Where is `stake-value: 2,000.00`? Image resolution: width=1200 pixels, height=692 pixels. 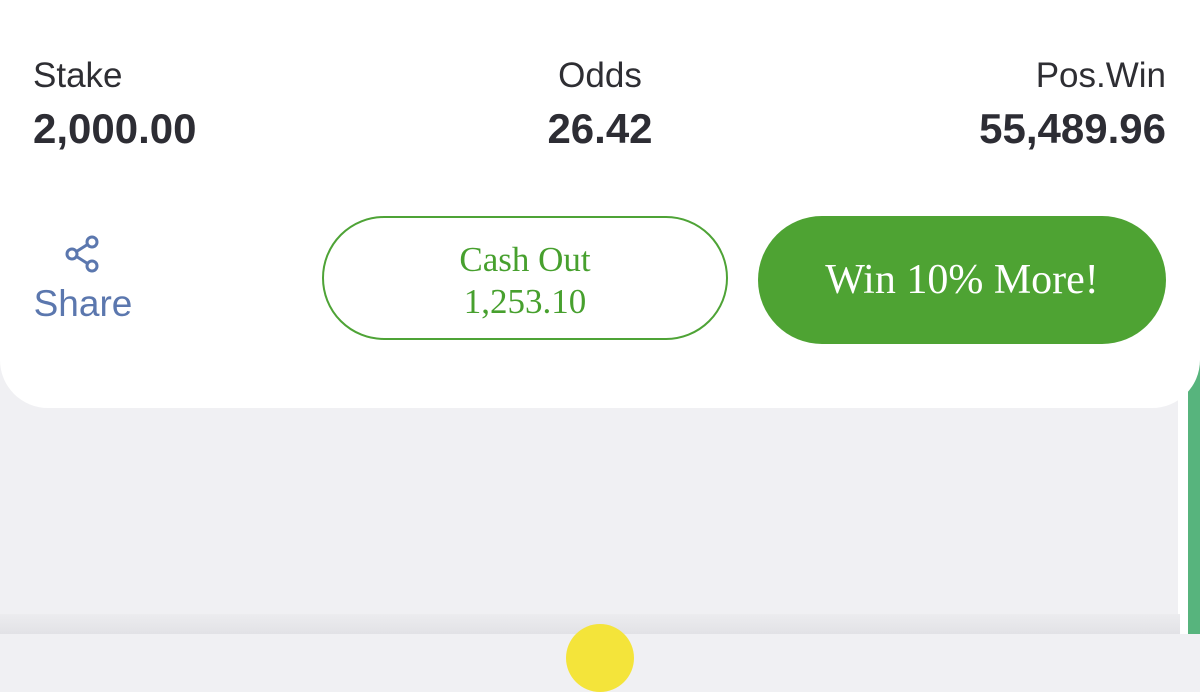
stake-value: 2,000.00 is located at coordinates (115, 128).